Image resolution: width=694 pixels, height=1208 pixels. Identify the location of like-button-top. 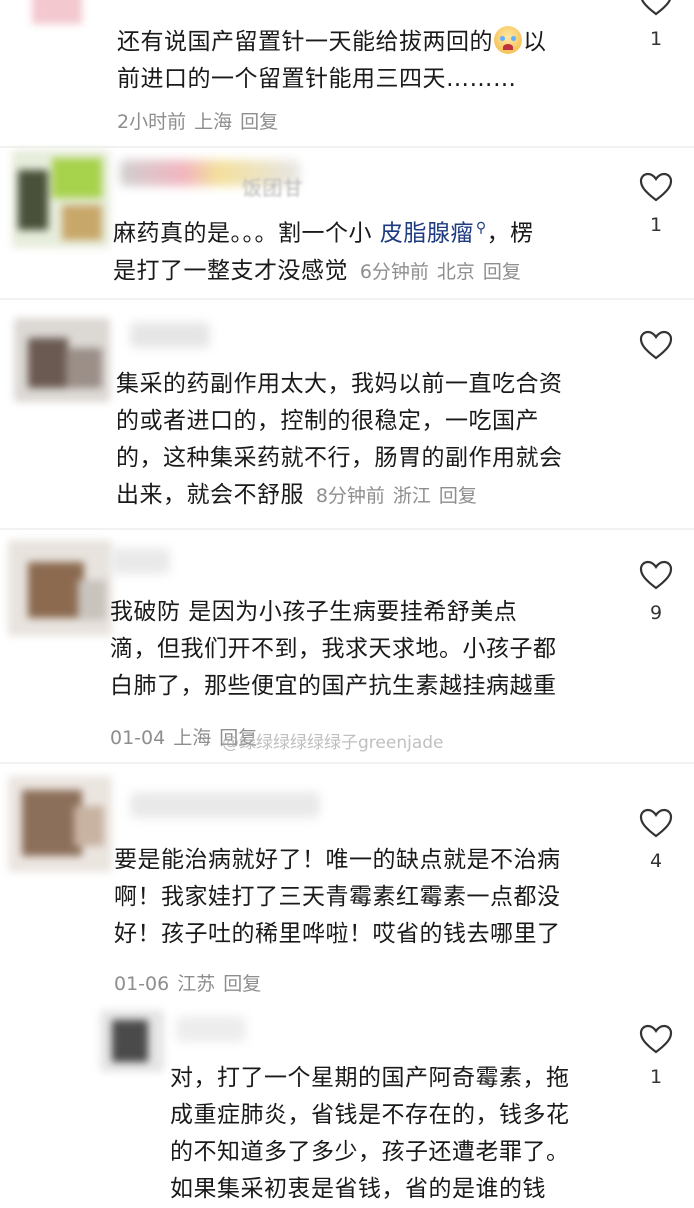
(656, 8).